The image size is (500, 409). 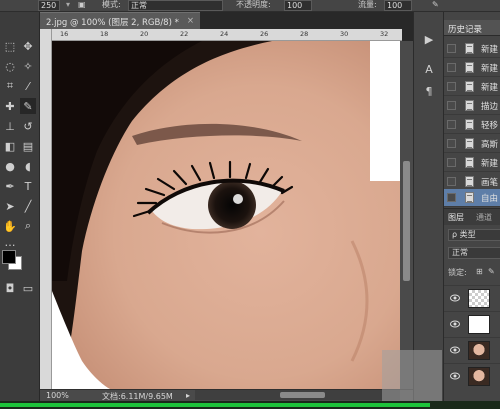 I want to click on eraser-tool-icon: ◧, so click(x=10, y=146).